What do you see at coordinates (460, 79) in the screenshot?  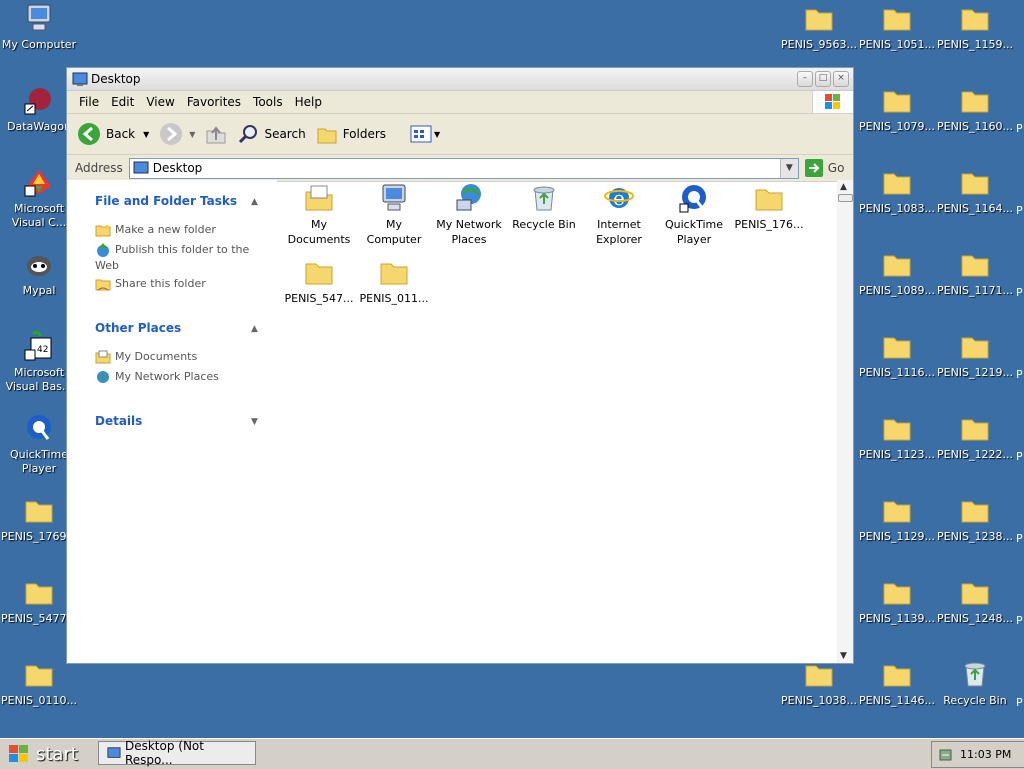 I see `title-bar: Desktop – □ ×` at bounding box center [460, 79].